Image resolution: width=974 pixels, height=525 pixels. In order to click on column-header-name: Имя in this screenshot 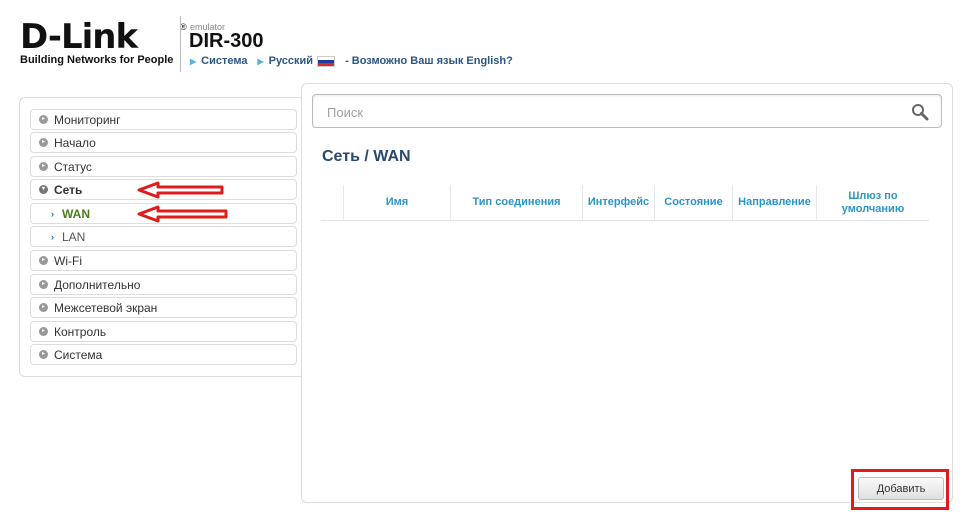, I will do `click(396, 202)`.